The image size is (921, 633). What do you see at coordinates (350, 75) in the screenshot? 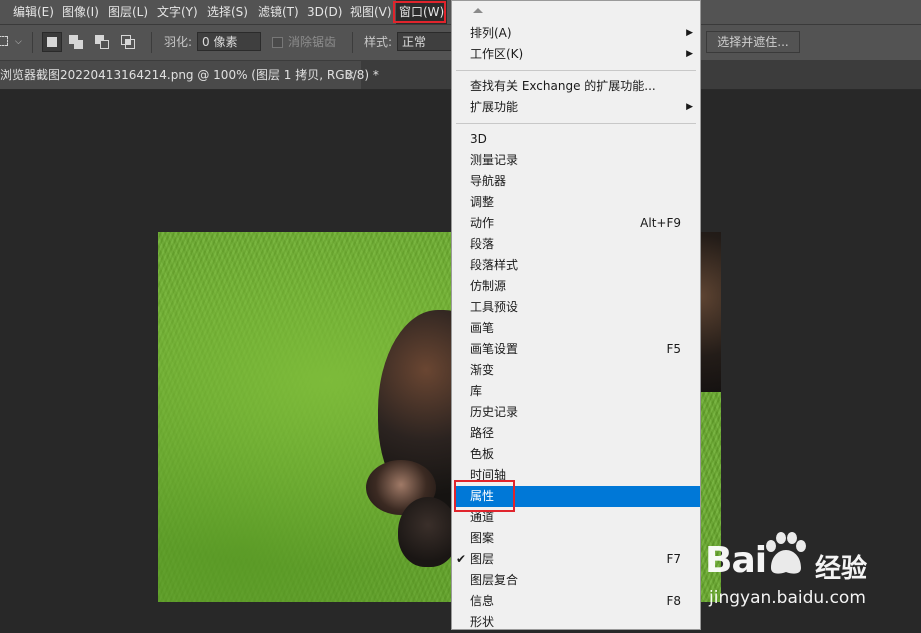
I see `close-icon: ×` at bounding box center [350, 75].